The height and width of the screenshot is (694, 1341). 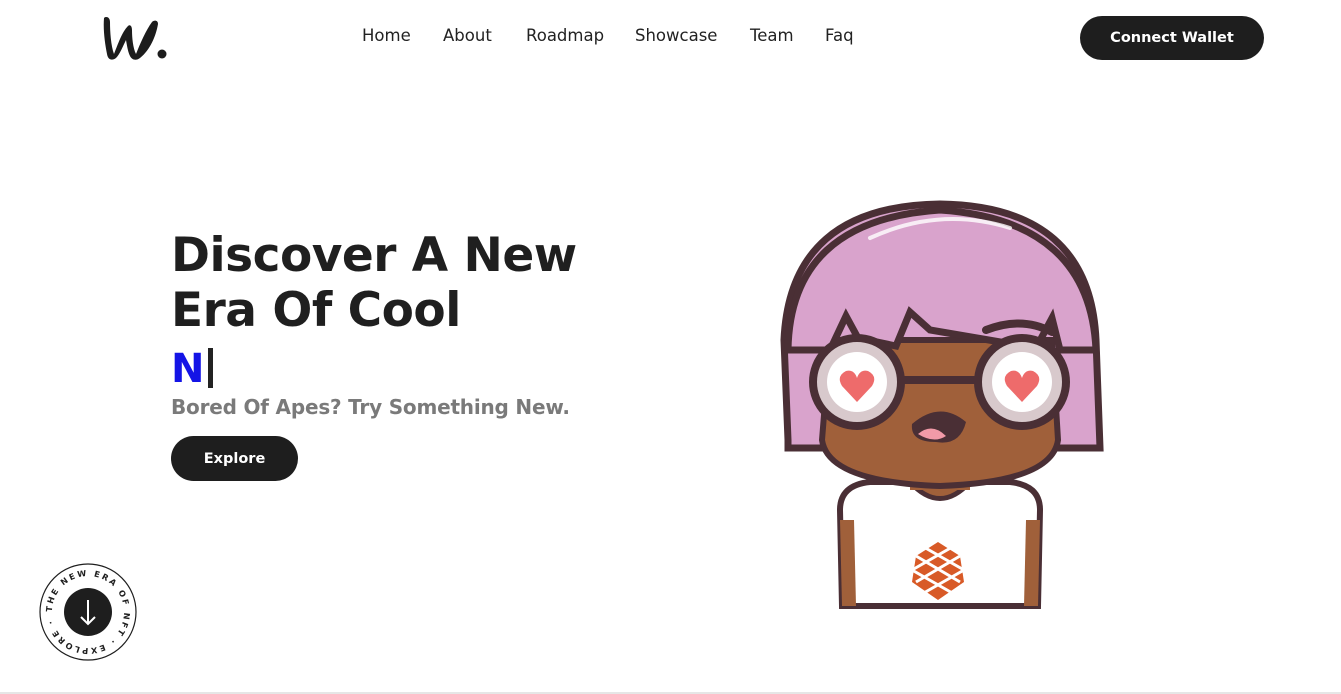 I want to click on explore-button: Explore, so click(x=234, y=458).